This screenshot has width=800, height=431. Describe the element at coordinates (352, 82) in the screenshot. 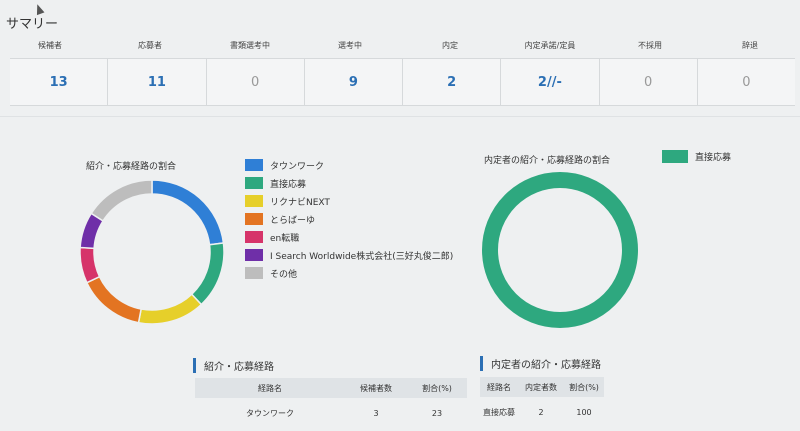

I see `summary-value-in-selection: 9` at that location.